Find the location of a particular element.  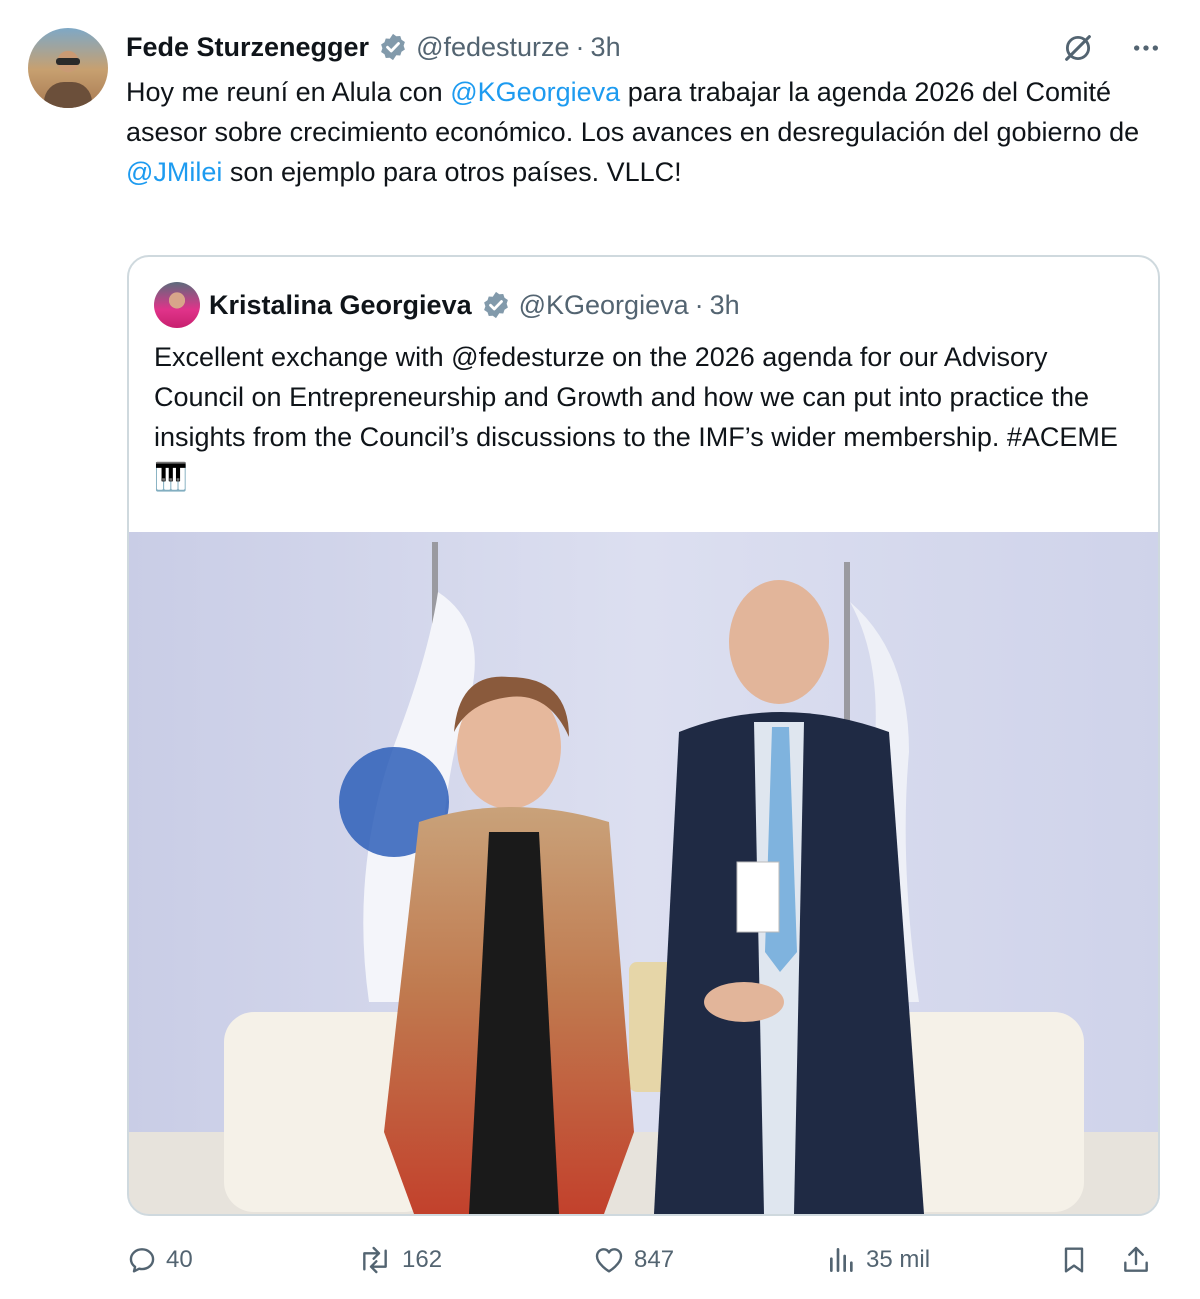

mention-link: @KGeorgieva is located at coordinates (535, 92).